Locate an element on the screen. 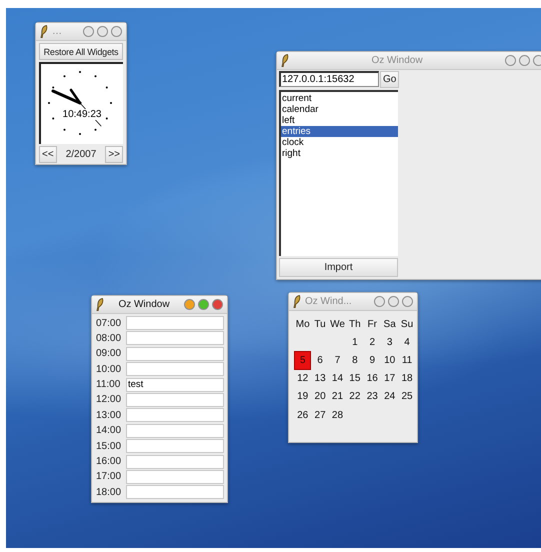 The image size is (541, 552). day-cell: 4 is located at coordinates (407, 342).